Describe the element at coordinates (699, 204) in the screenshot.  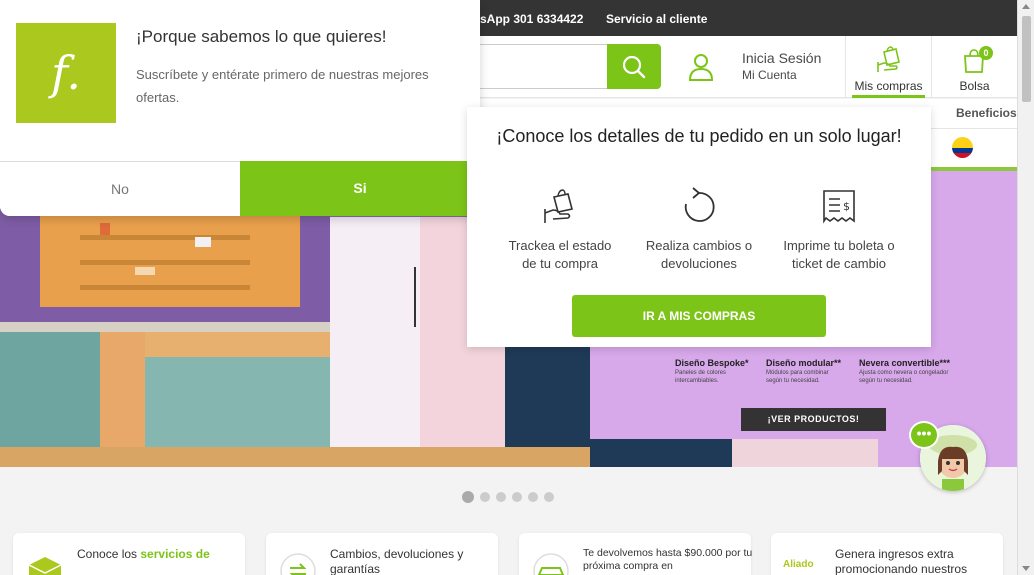
I see `return-arrow-icon` at that location.